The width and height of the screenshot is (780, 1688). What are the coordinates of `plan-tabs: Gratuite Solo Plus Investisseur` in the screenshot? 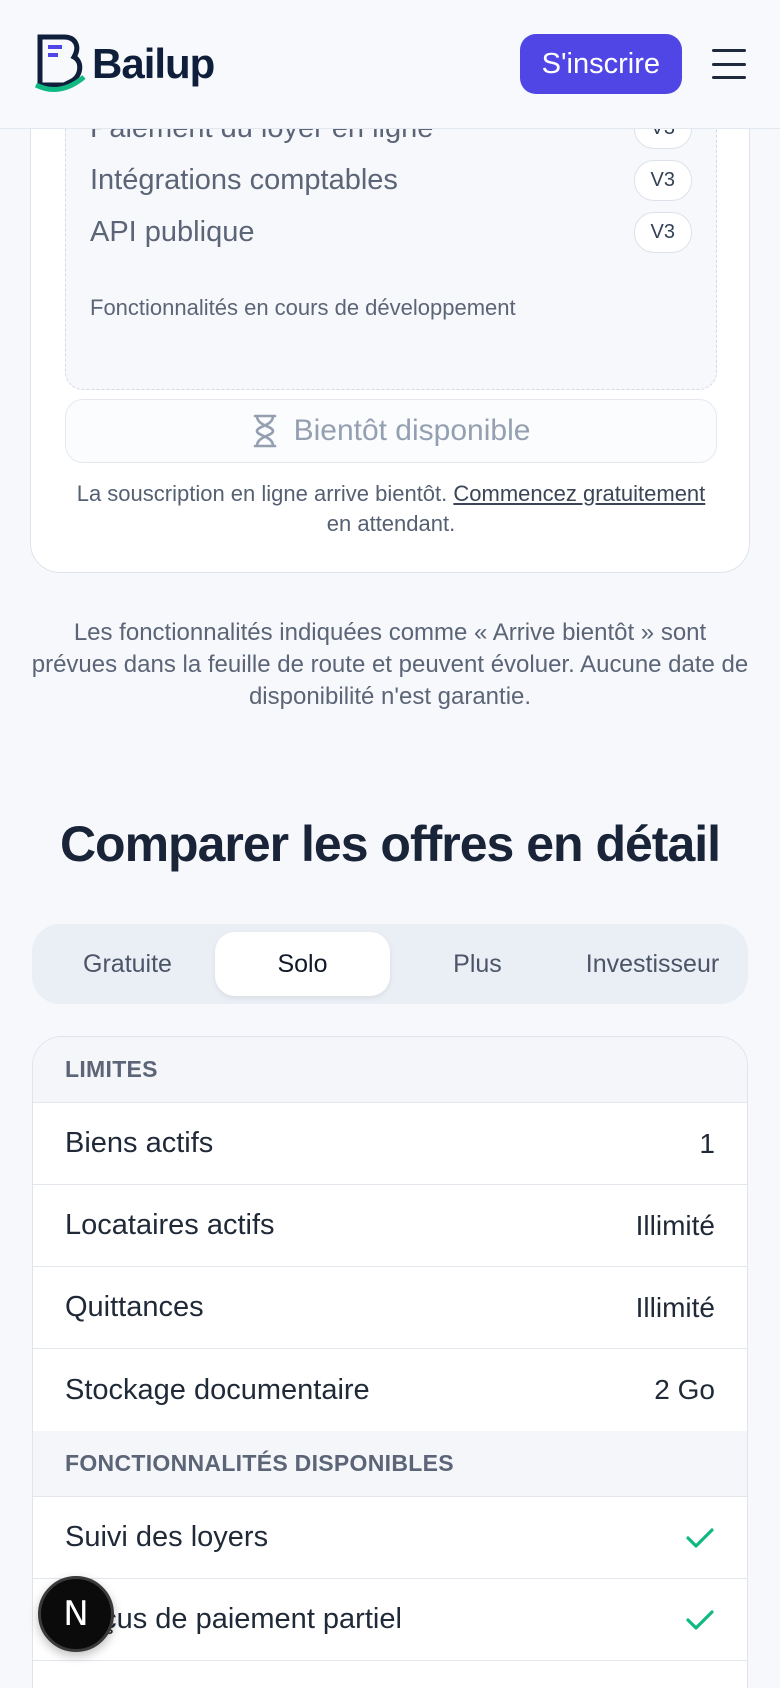 It's located at (390, 964).